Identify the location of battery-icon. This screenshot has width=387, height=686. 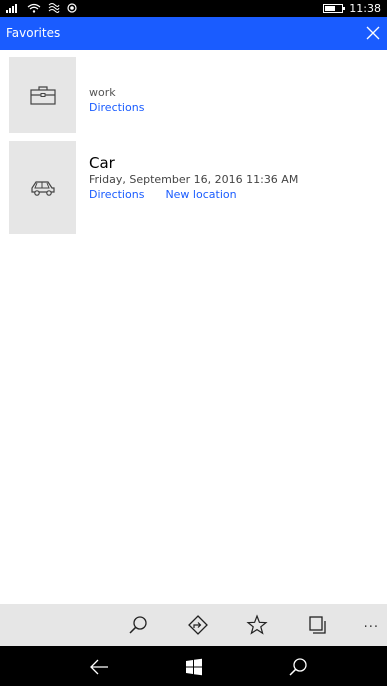
(334, 8).